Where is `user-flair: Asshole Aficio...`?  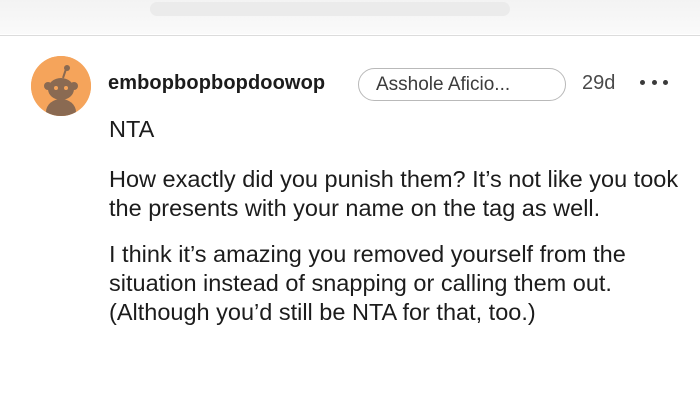 user-flair: Asshole Aficio... is located at coordinates (462, 84).